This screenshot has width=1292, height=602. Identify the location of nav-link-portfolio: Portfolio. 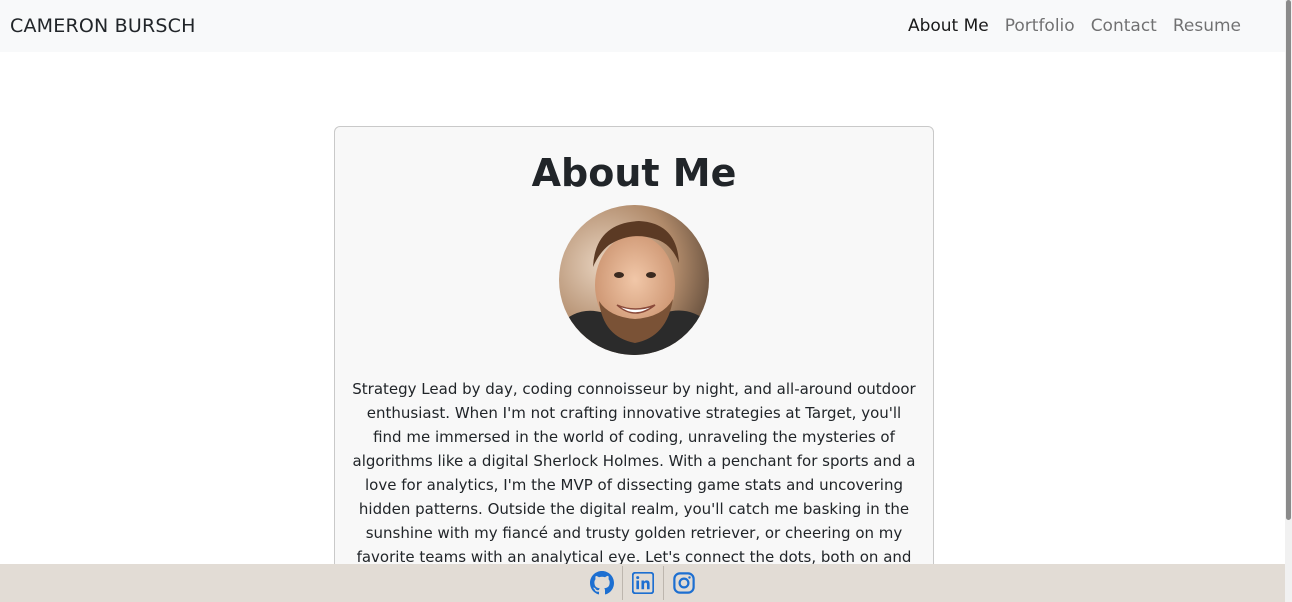
(1040, 26).